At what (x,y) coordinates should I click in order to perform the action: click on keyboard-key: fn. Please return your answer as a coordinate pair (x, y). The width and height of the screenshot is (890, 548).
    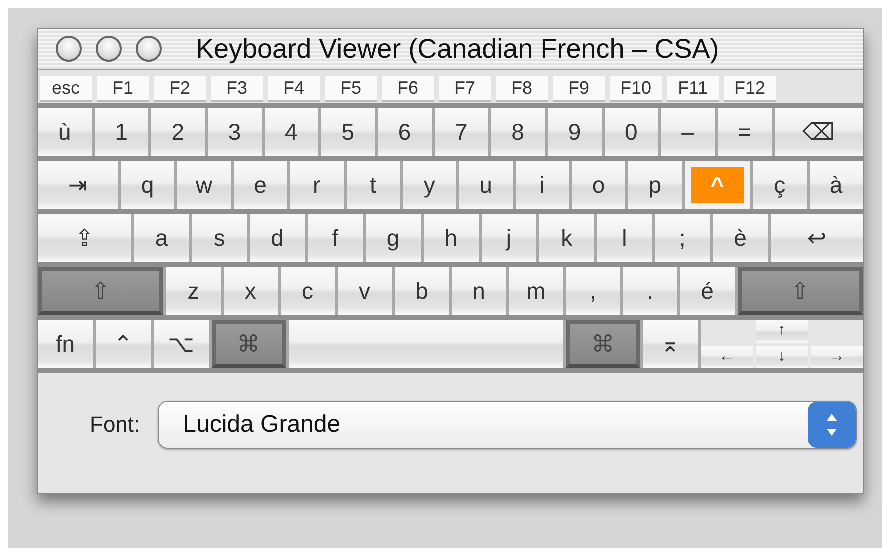
    Looking at the image, I should click on (65, 344).